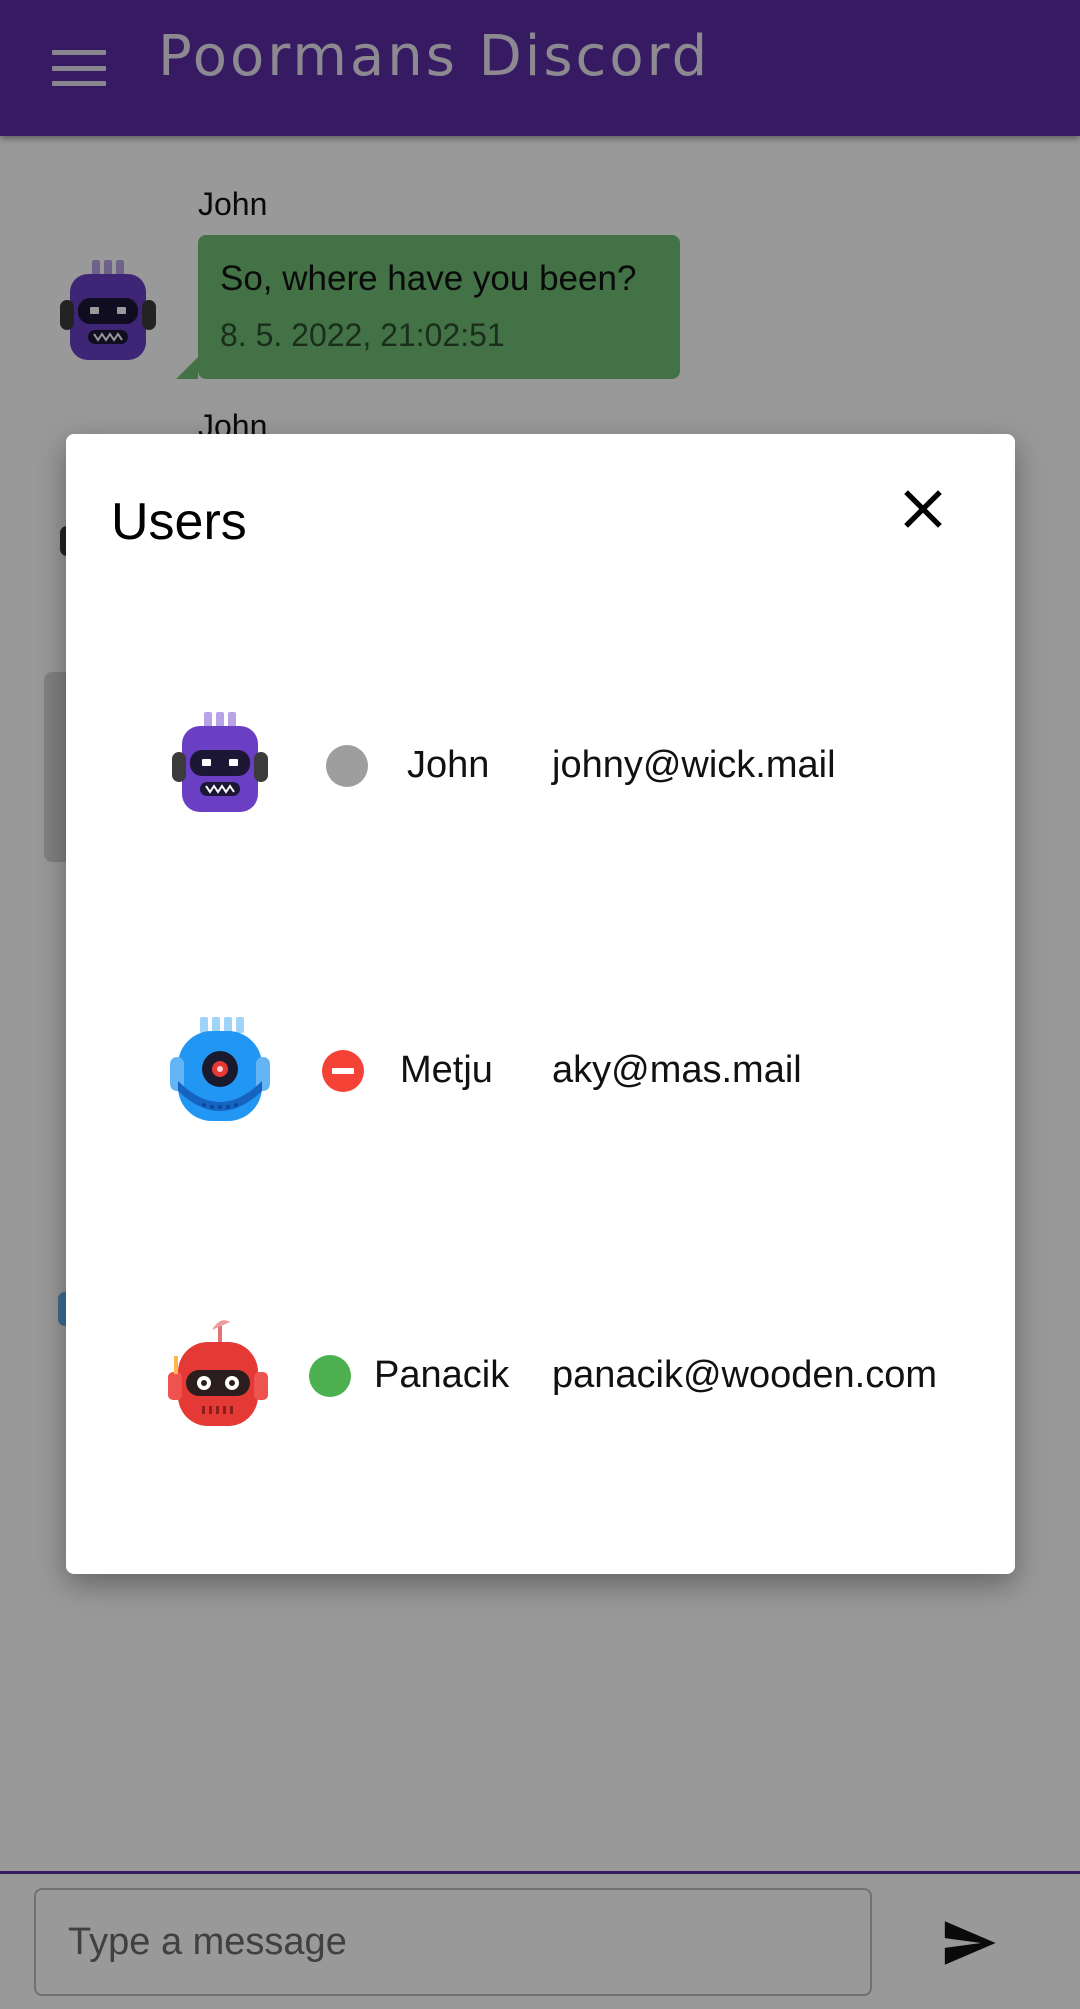 Image resolution: width=1080 pixels, height=2009 pixels. I want to click on close-icon, so click(923, 509).